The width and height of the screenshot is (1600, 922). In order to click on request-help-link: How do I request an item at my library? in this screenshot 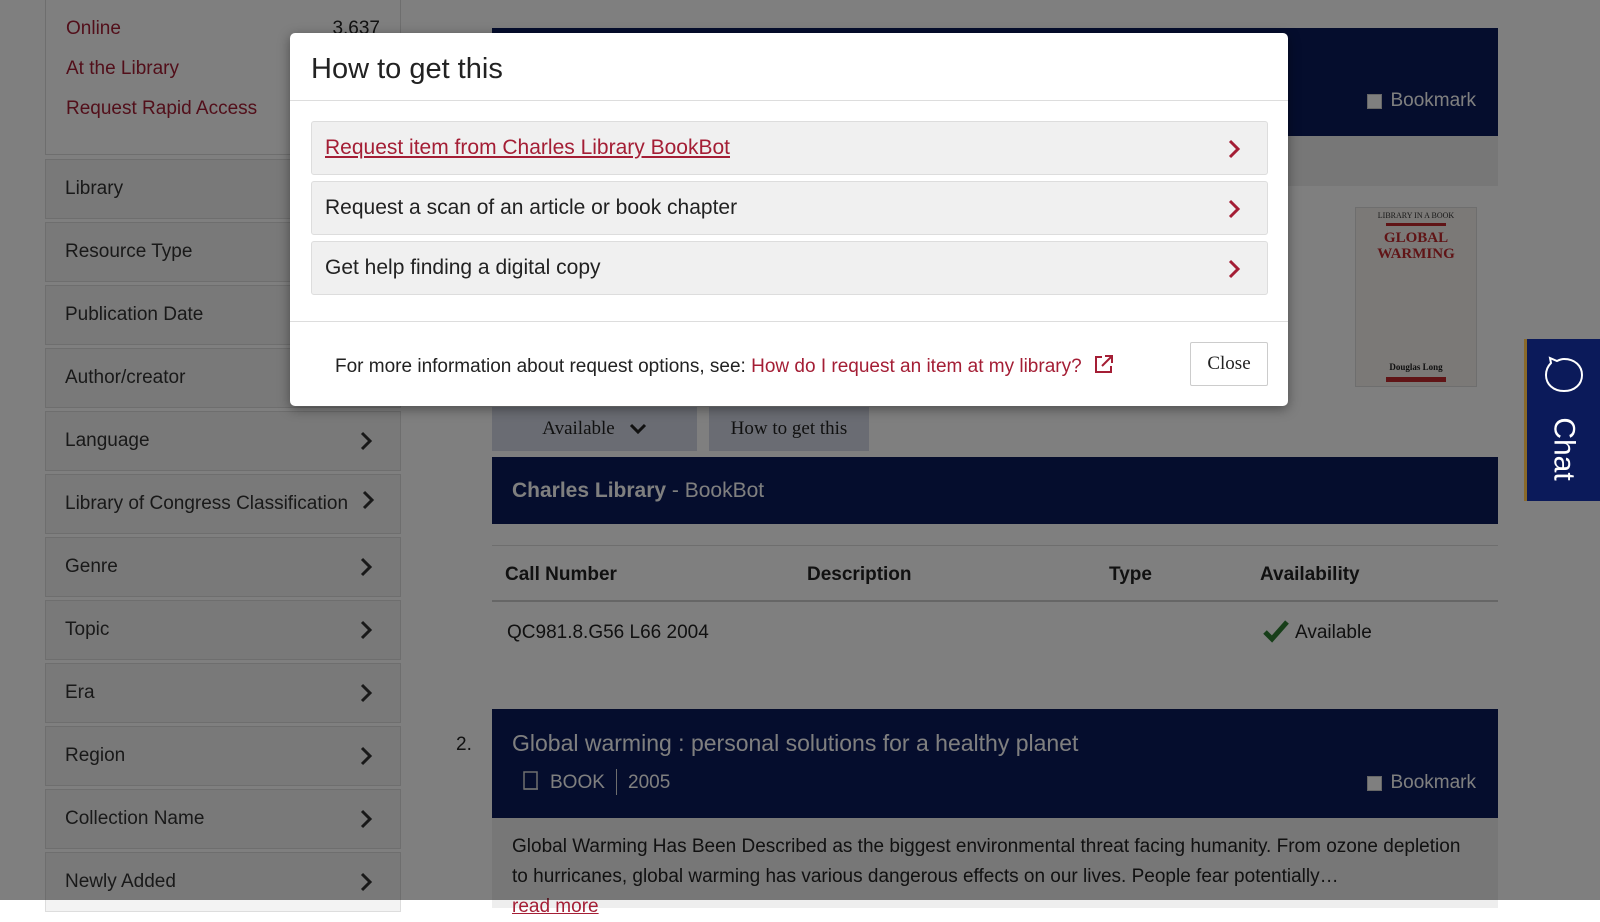, I will do `click(916, 366)`.